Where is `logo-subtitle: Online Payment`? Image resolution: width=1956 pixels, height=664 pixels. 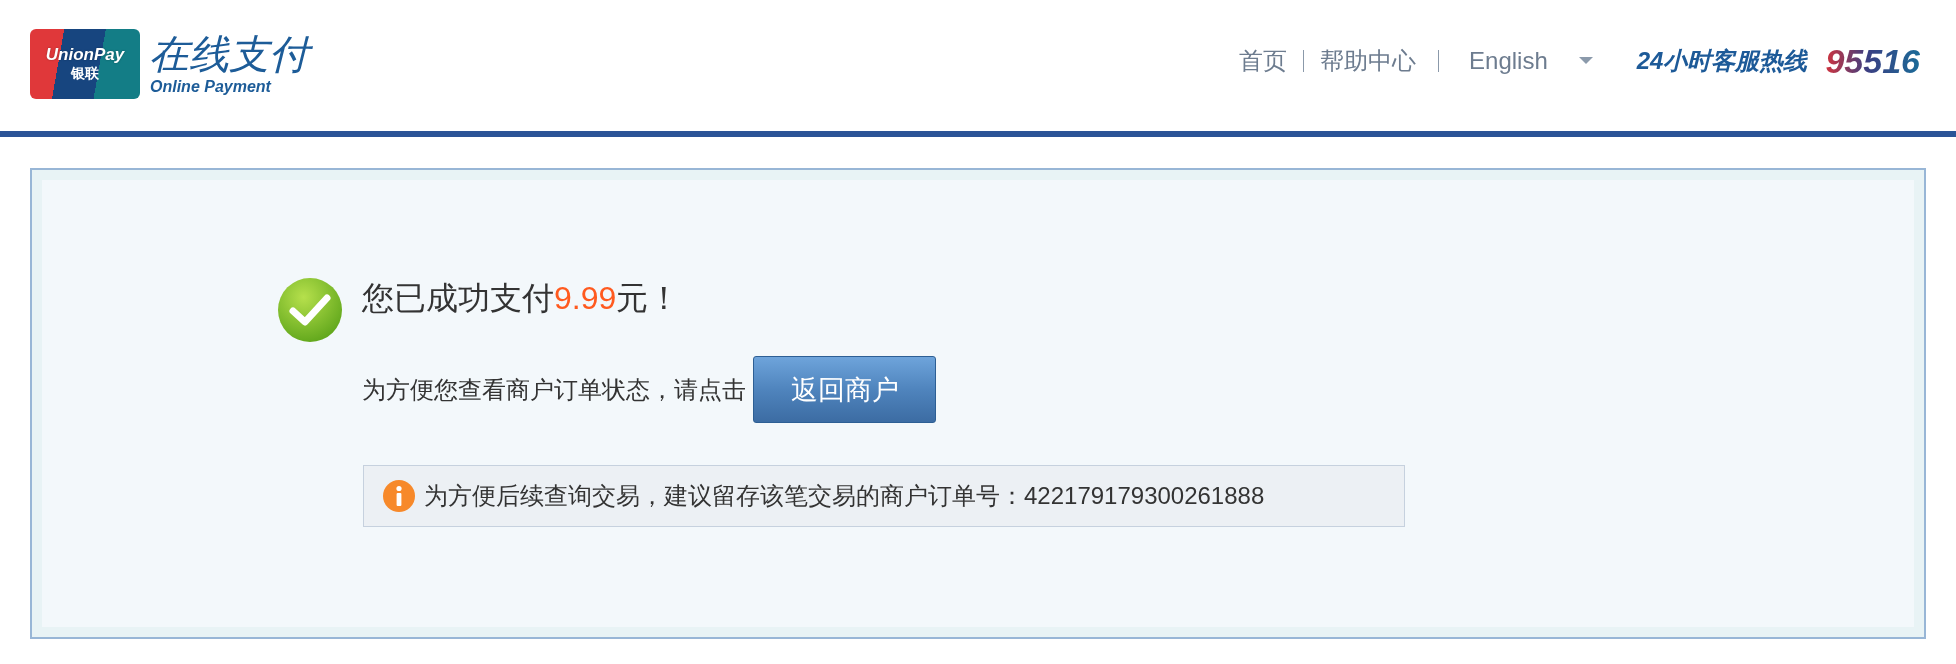 logo-subtitle: Online Payment is located at coordinates (211, 86).